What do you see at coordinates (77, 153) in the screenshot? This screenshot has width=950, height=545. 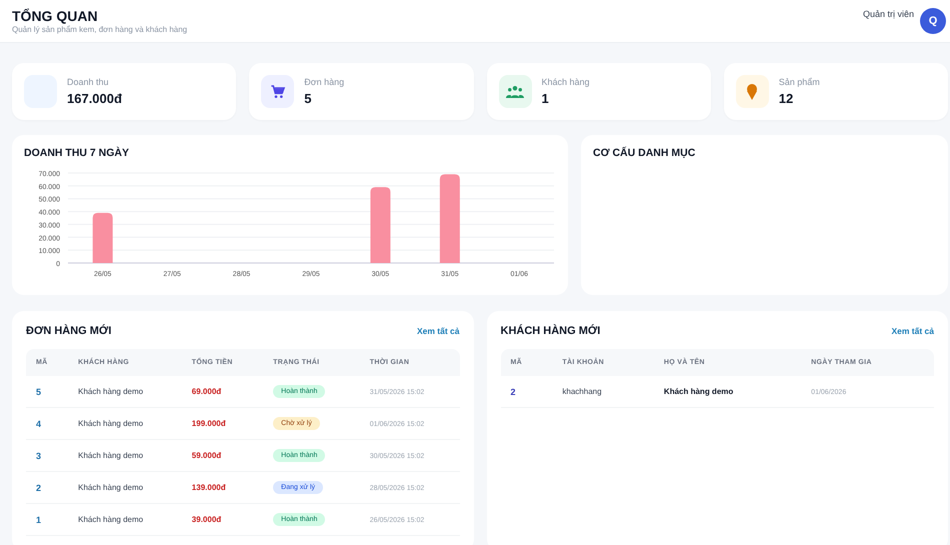 I see `panel-title: DOANH THU 7 NGÀY` at bounding box center [77, 153].